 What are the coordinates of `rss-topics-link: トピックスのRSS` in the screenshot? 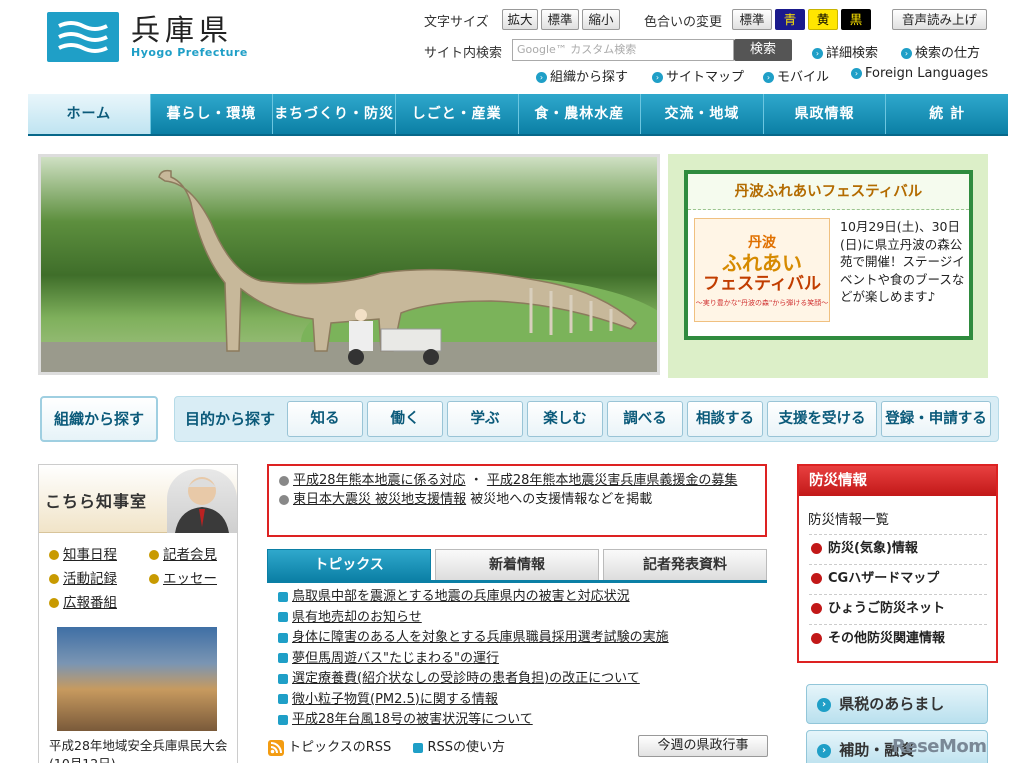 It's located at (329, 747).